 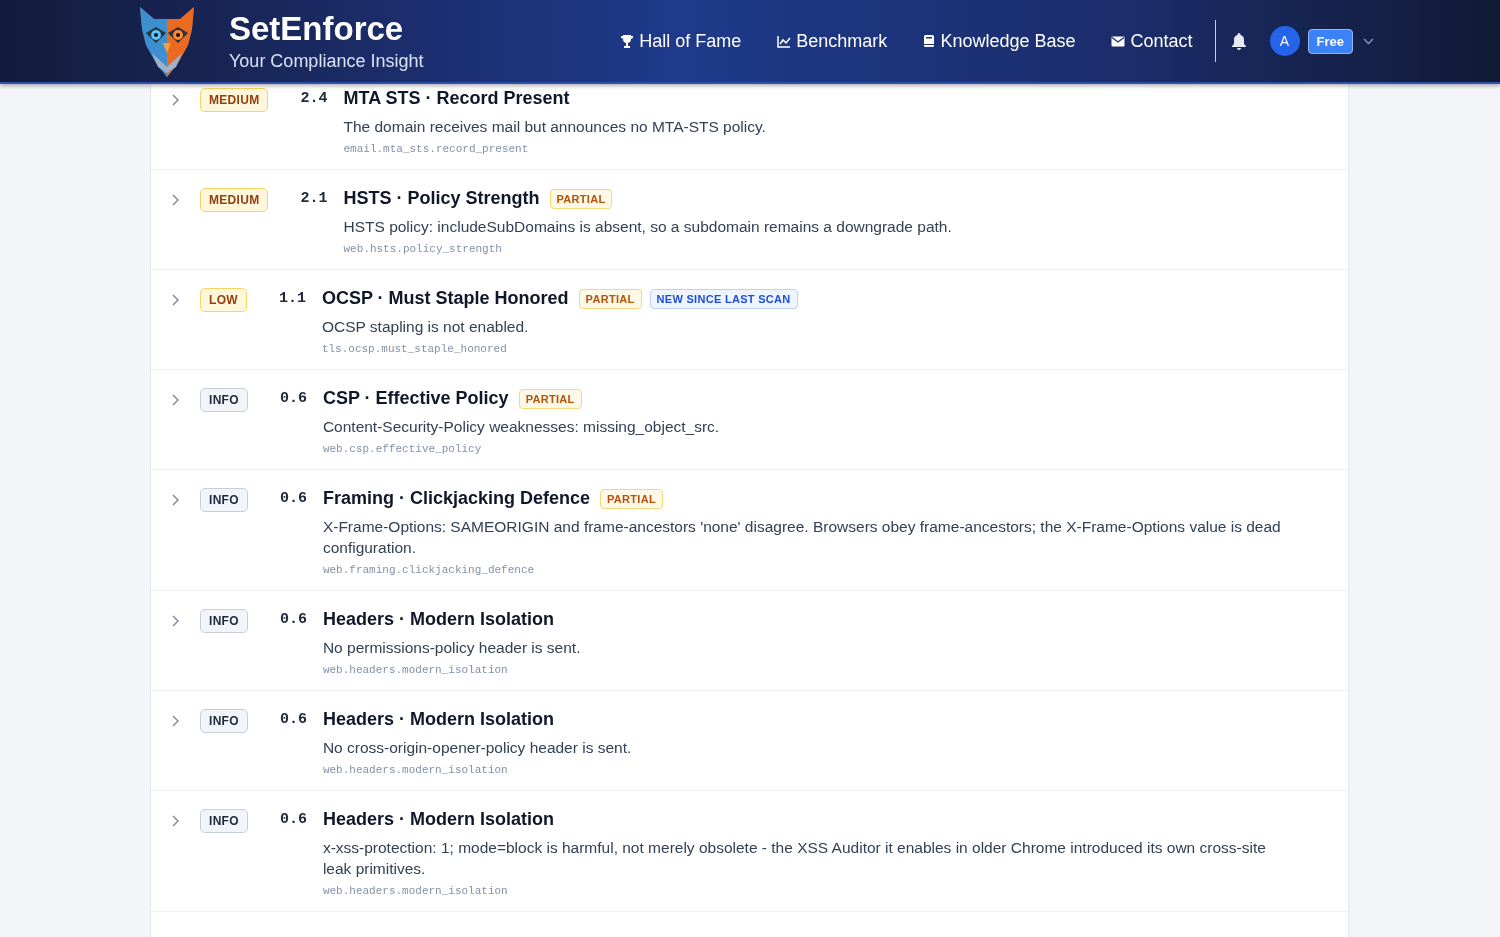 I want to click on finding-title: OCSP · Must Staple Honored, so click(x=445, y=298).